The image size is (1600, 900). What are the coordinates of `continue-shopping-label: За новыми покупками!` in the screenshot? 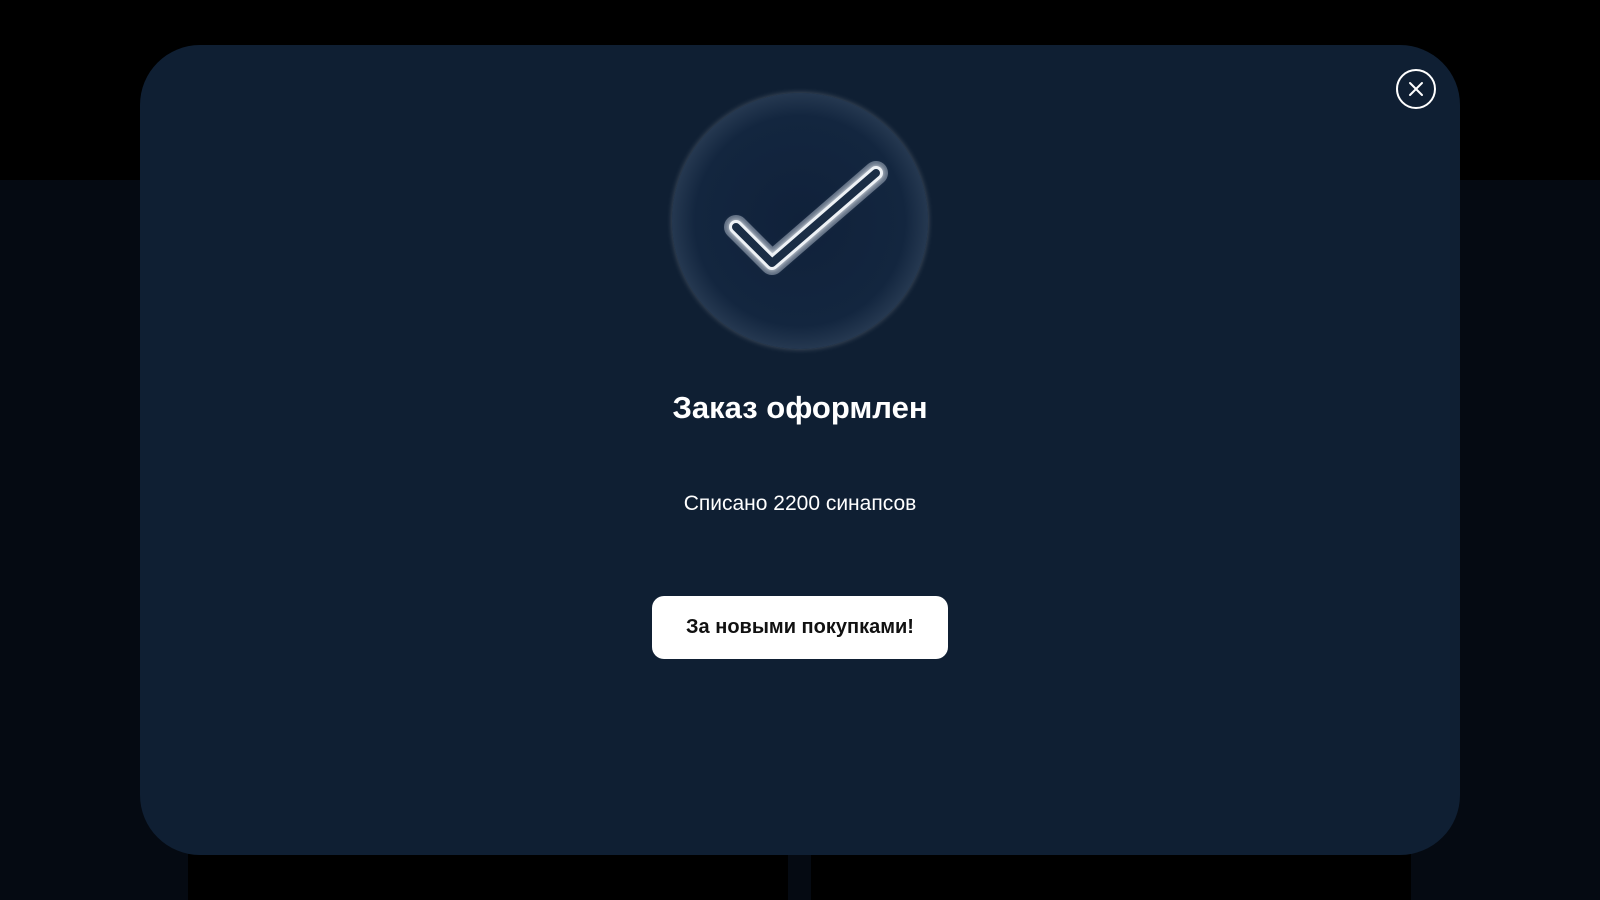 It's located at (800, 627).